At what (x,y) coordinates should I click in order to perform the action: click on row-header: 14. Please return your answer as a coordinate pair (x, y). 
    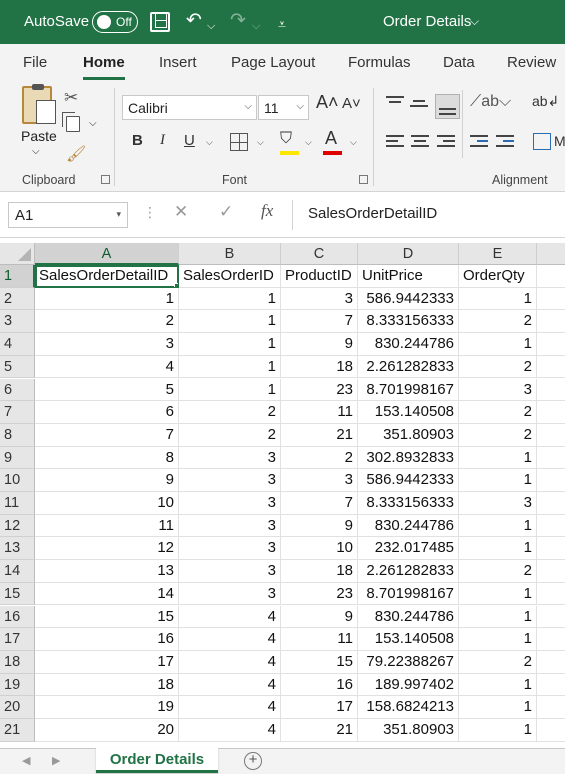
    Looking at the image, I should click on (17, 571).